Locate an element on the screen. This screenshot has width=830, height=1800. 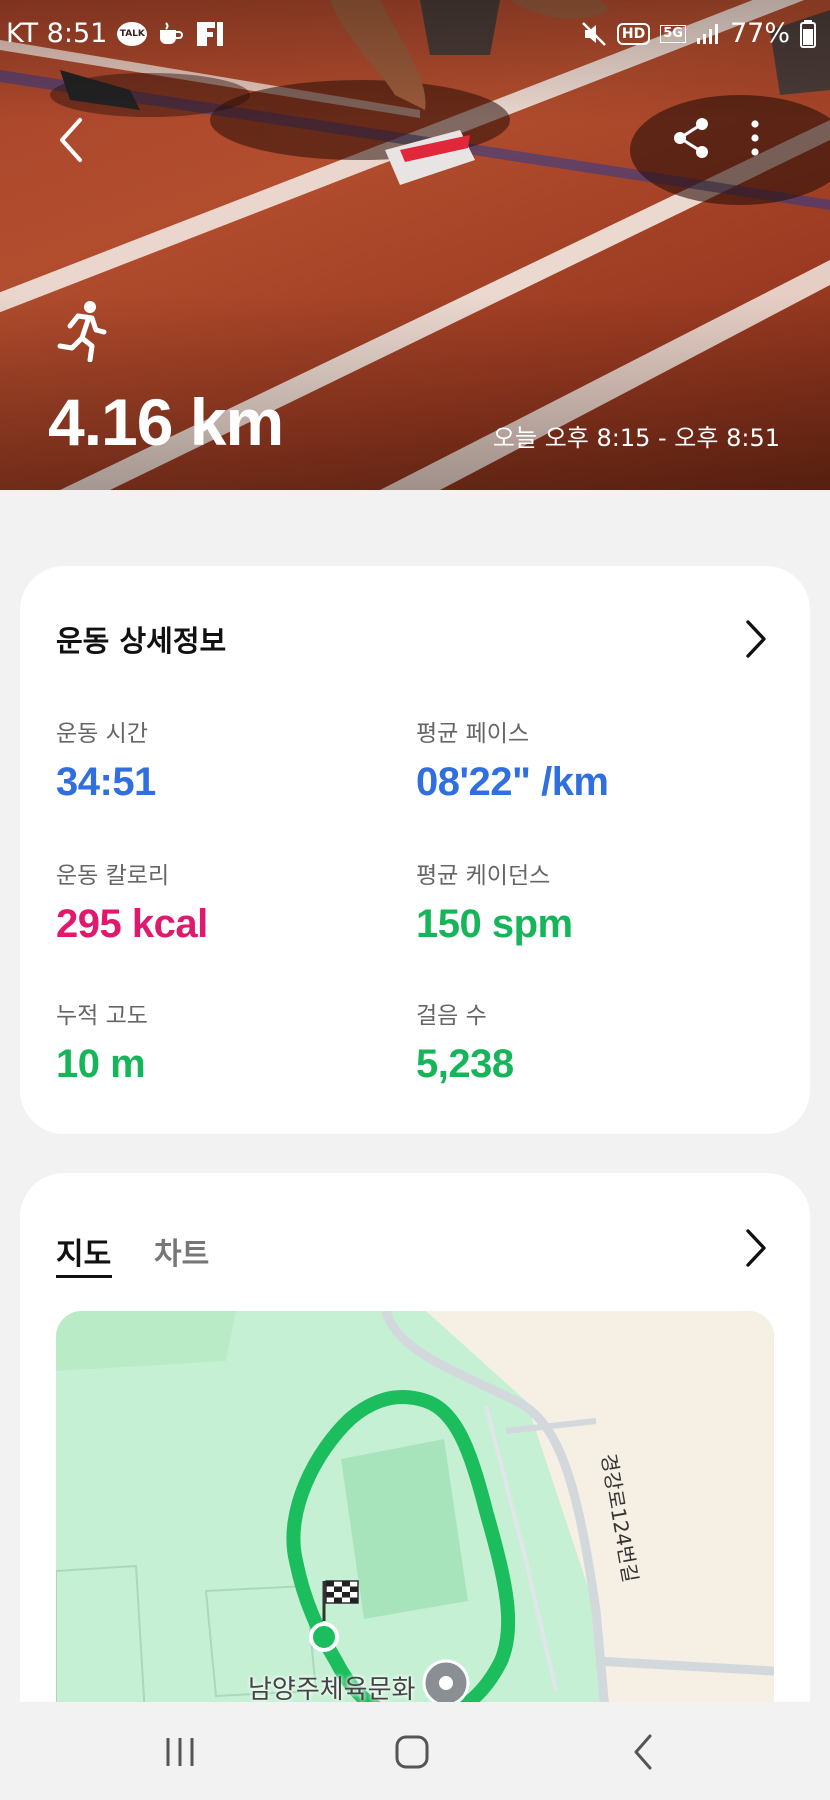
share-icon is located at coordinates (691, 138).